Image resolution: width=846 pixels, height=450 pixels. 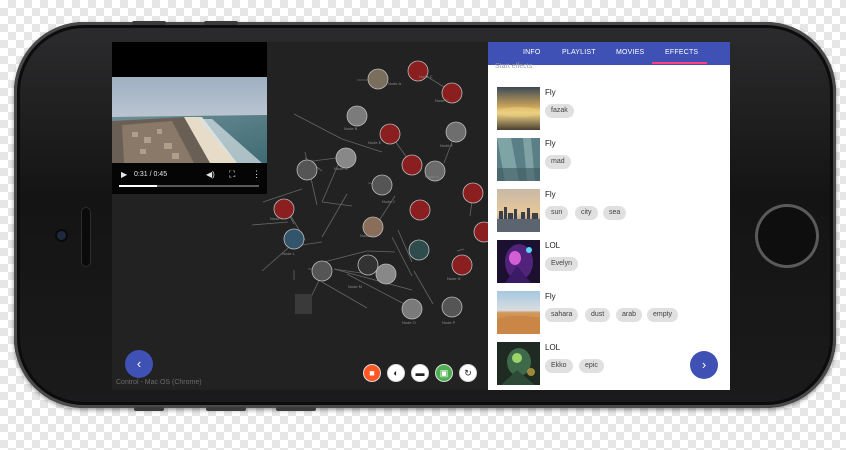 What do you see at coordinates (210, 174) in the screenshot?
I see `volume-icon: ◀)` at bounding box center [210, 174].